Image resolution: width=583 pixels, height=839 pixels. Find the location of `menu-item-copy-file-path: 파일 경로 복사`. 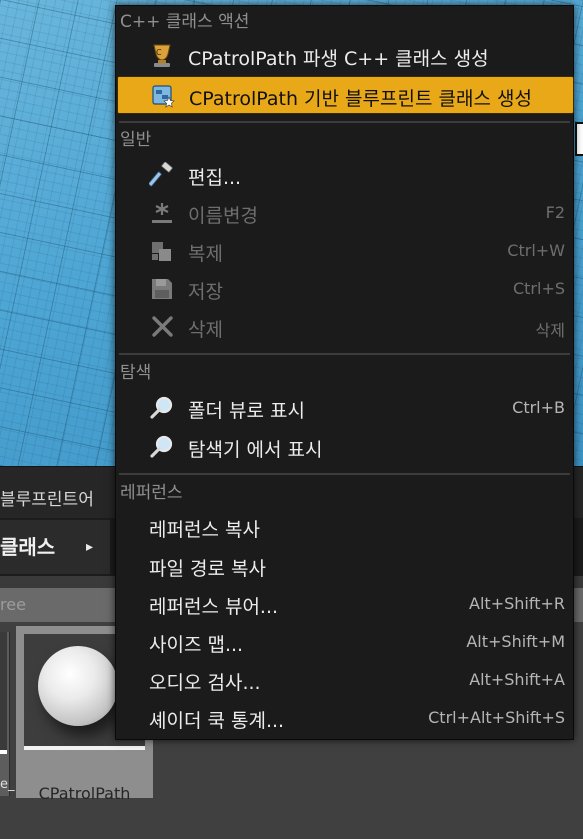

menu-item-copy-file-path: 파일 경로 복사 is located at coordinates (344, 565).